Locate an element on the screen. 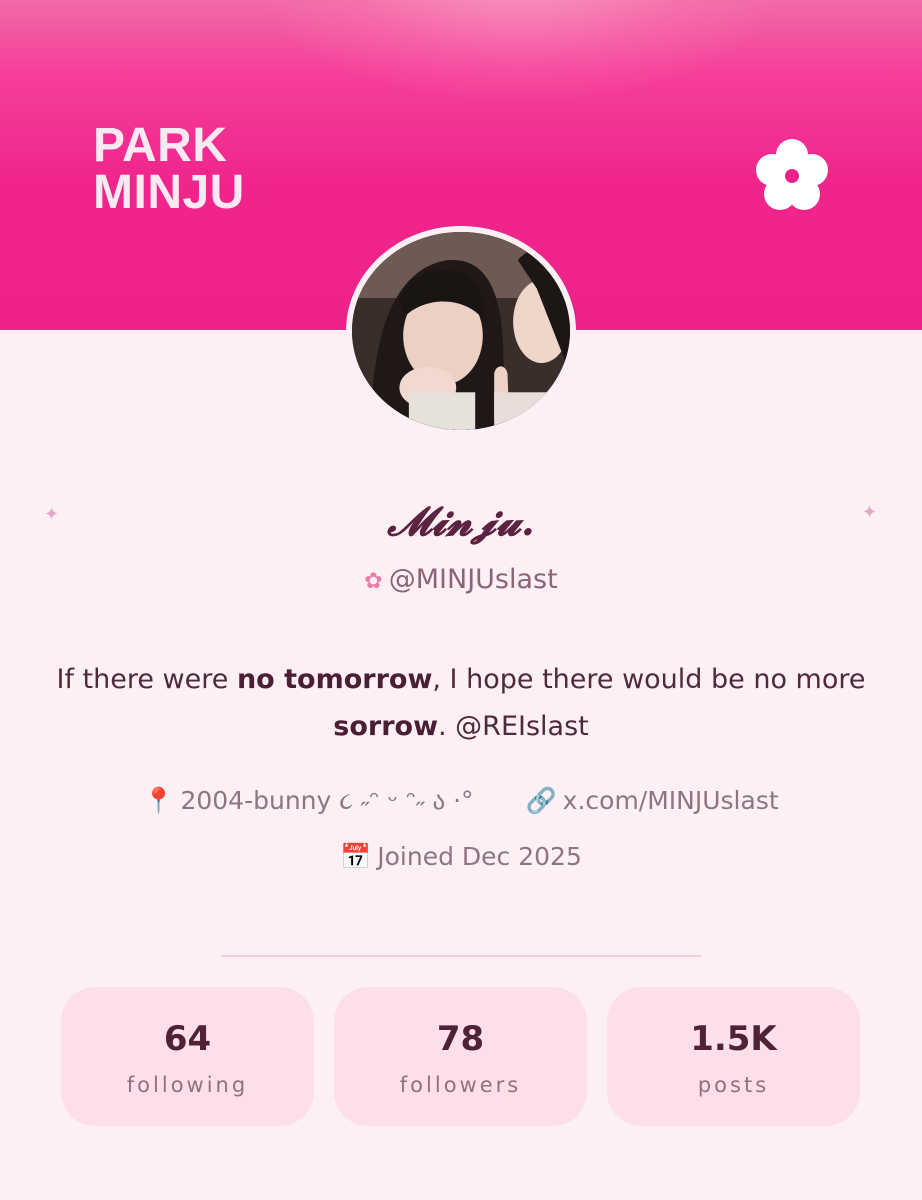 The width and height of the screenshot is (922, 1200). avatar is located at coordinates (461, 331).